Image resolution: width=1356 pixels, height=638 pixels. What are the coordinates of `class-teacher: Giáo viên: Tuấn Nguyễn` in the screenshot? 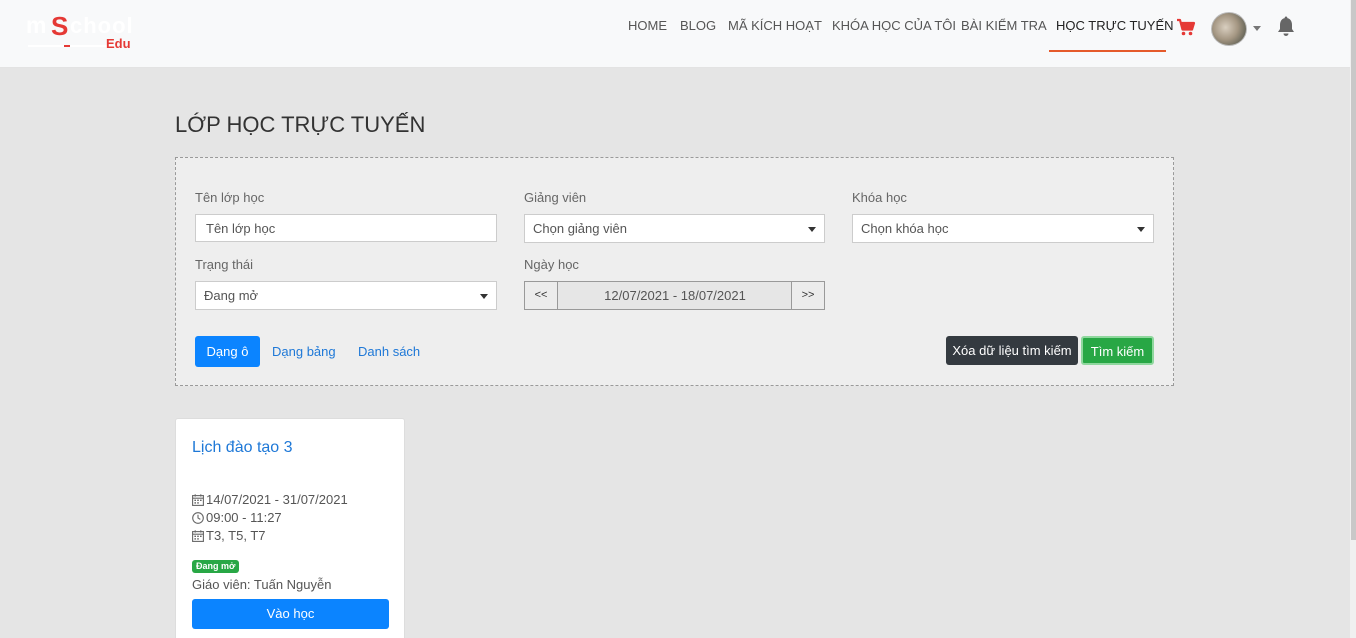 It's located at (262, 584).